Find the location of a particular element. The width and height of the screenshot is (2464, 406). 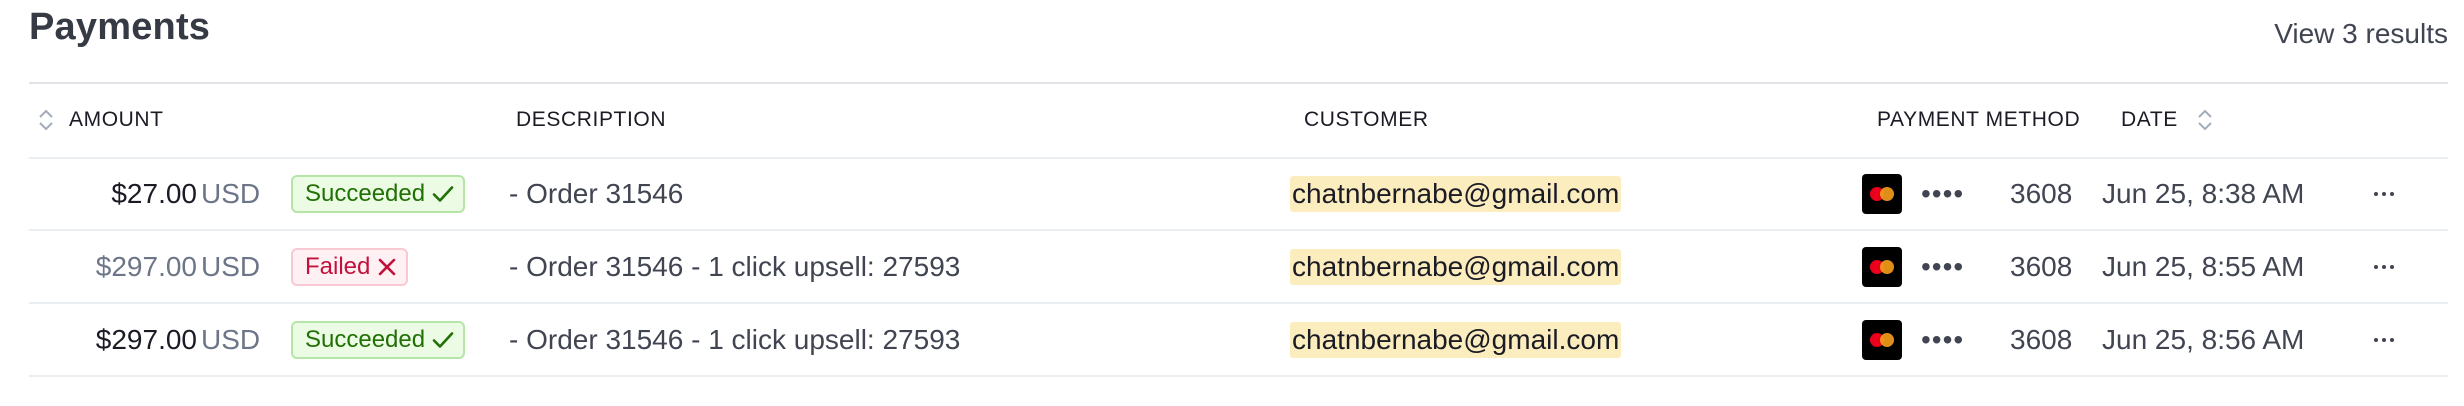

page-title: Payments is located at coordinates (120, 27).